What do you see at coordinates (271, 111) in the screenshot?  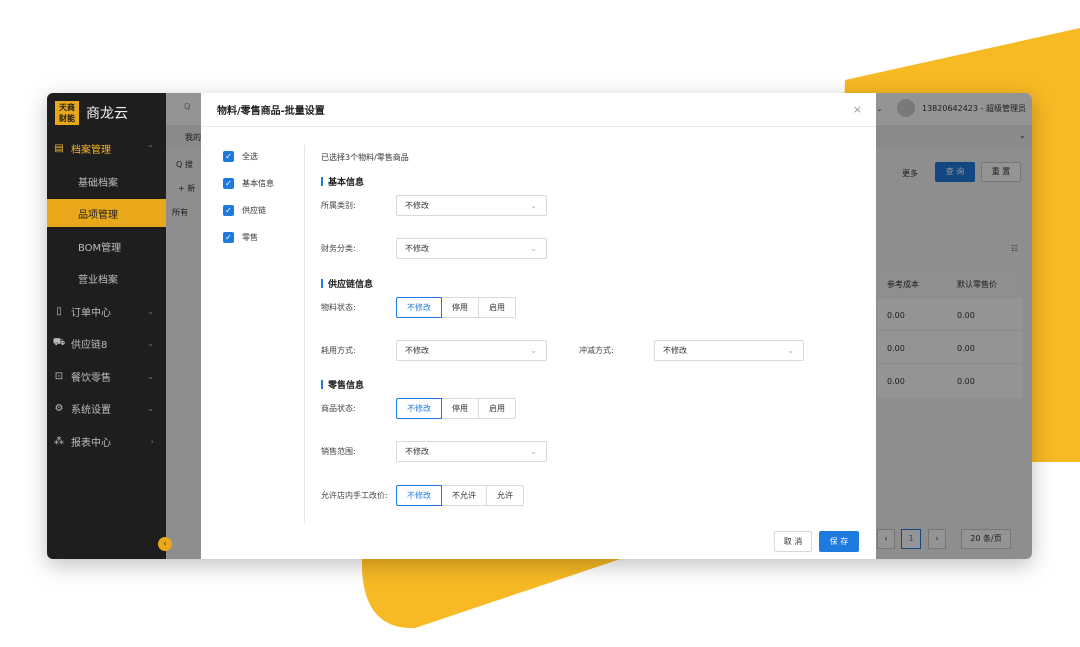 I see `modal-title: 物料/零售商品-批量设置` at bounding box center [271, 111].